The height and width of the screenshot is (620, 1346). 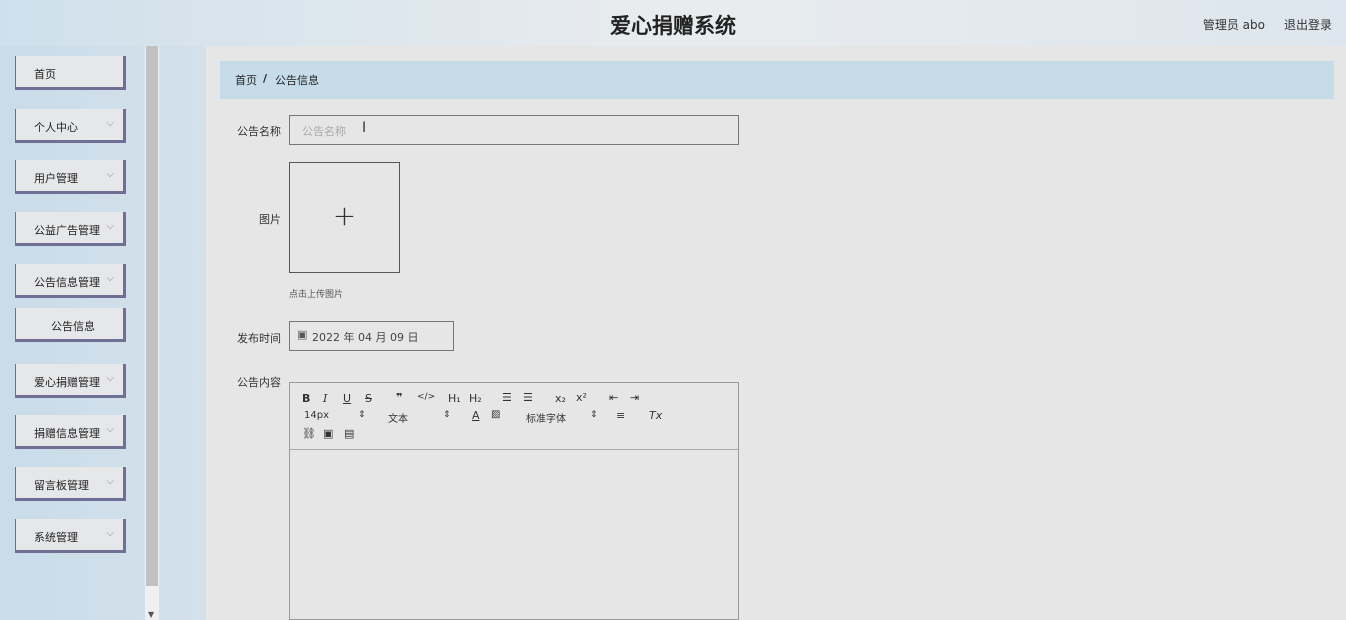 I want to click on upload-hint: 点击上传图片, so click(x=316, y=295).